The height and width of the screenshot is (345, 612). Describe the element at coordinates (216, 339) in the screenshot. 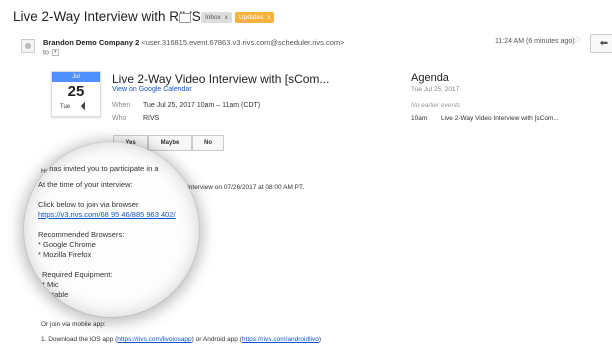

I see `download-middle: ) or Android app (` at that location.